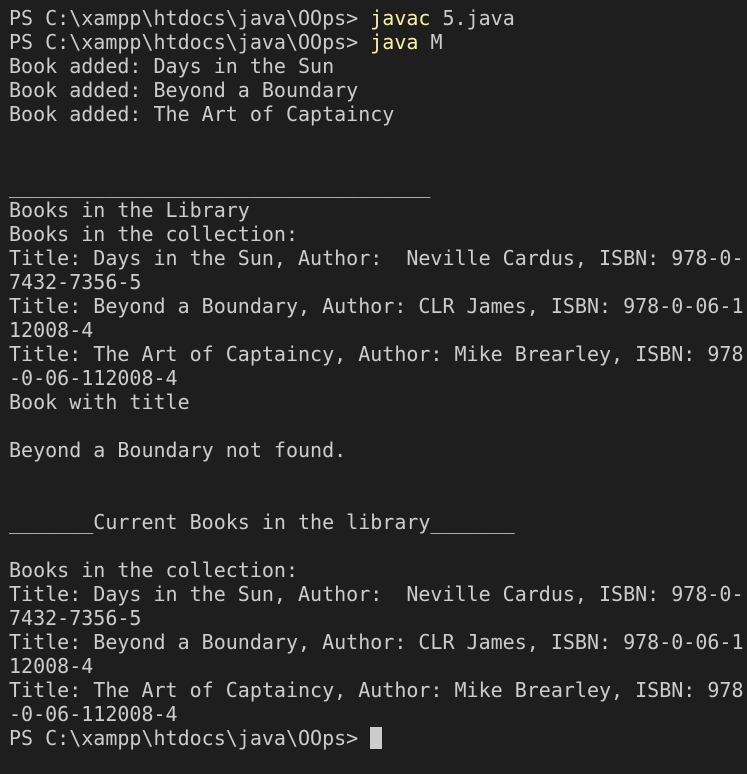 This screenshot has height=774, width=747. What do you see at coordinates (430, 42) in the screenshot?
I see `command-args: M` at bounding box center [430, 42].